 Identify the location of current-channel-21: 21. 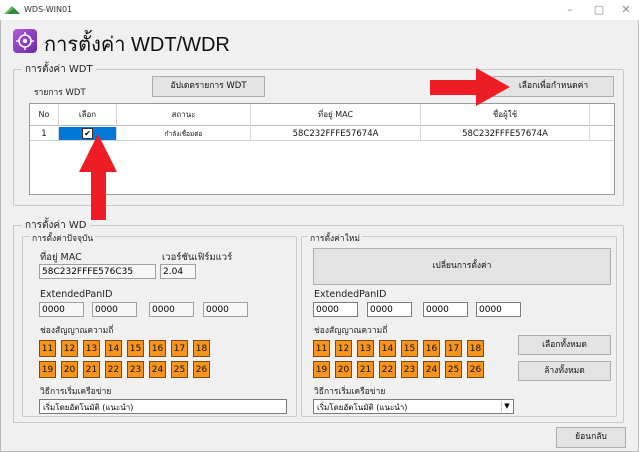
(91, 369).